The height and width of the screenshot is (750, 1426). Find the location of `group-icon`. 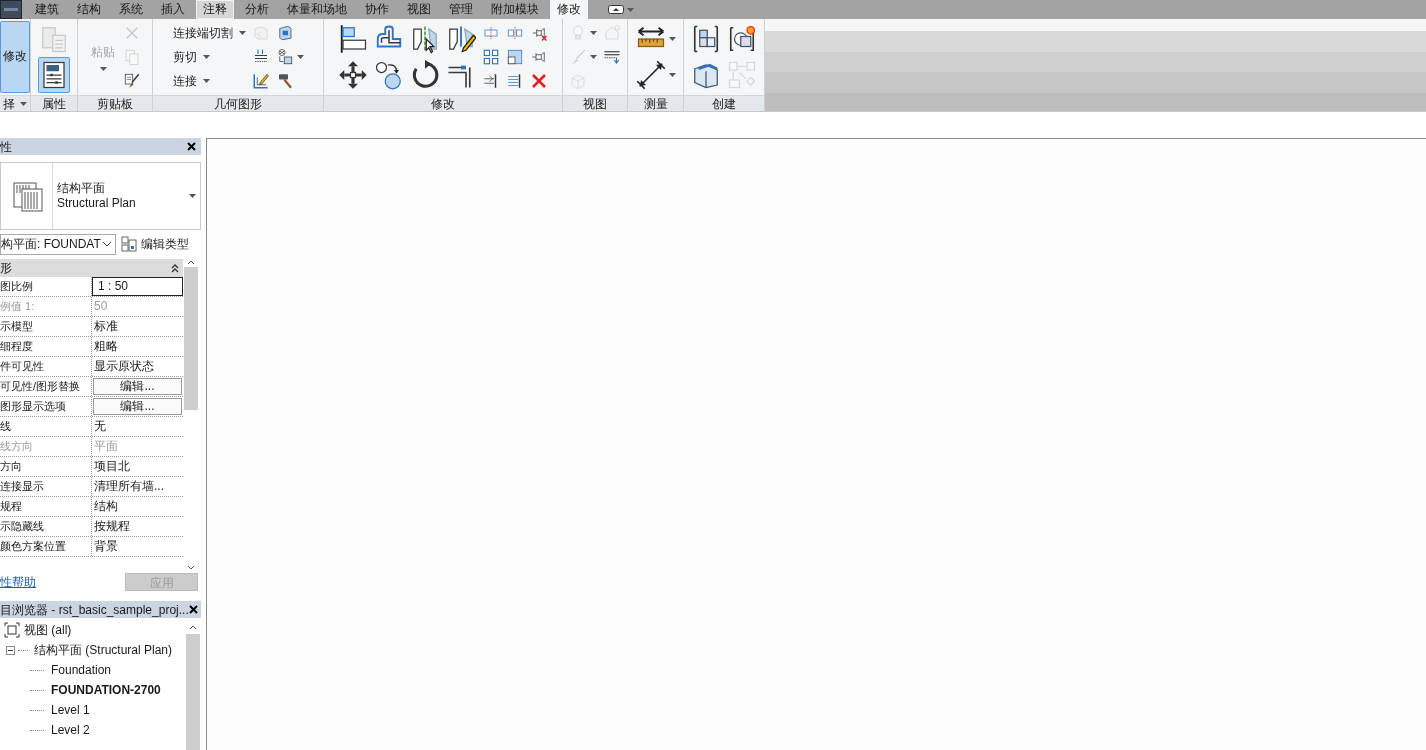

group-icon is located at coordinates (706, 39).